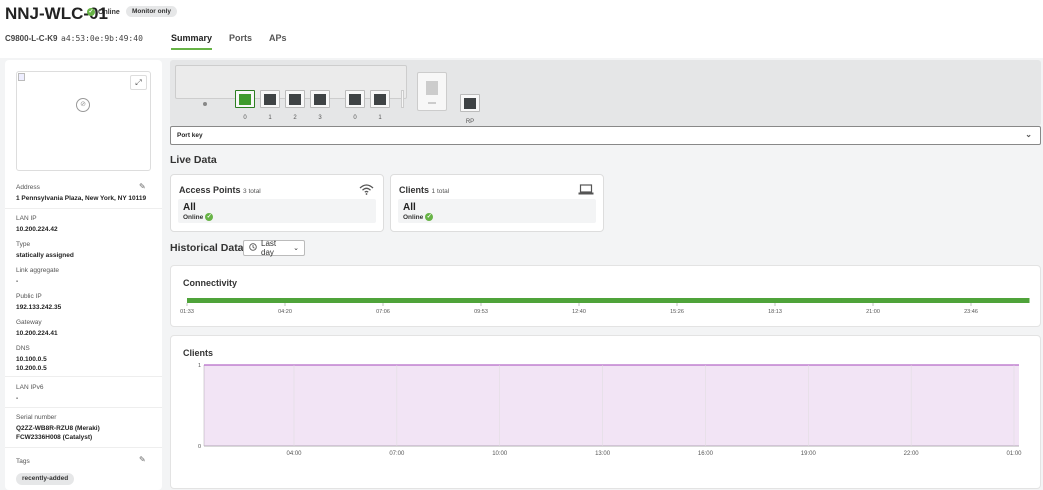 The height and width of the screenshot is (490, 1043). I want to click on port-divider, so click(402, 99).